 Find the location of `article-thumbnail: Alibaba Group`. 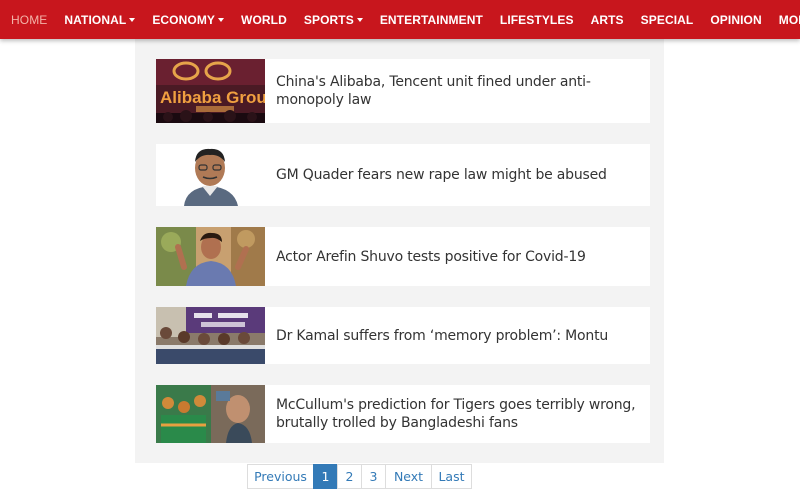

article-thumbnail: Alibaba Group is located at coordinates (210, 91).